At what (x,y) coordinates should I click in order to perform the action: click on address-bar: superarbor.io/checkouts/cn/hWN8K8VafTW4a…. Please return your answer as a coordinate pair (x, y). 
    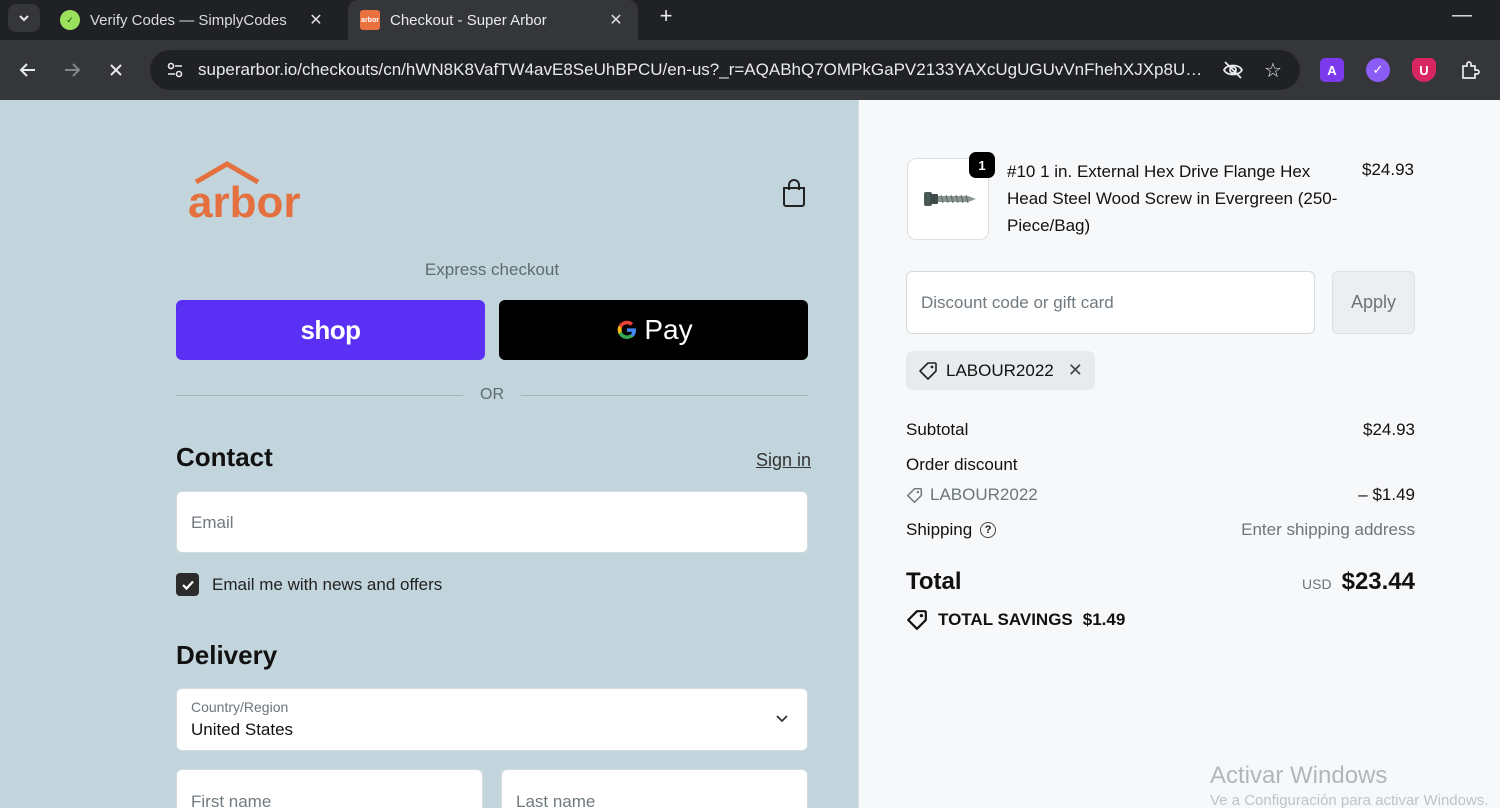
    Looking at the image, I should click on (725, 70).